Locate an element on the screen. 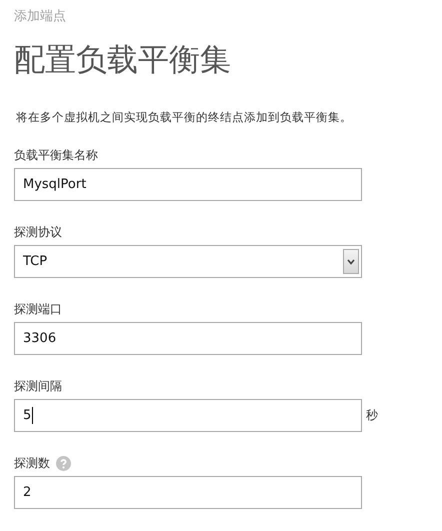 This screenshot has height=531, width=442. page-title: 配置负载平衡集 is located at coordinates (122, 60).